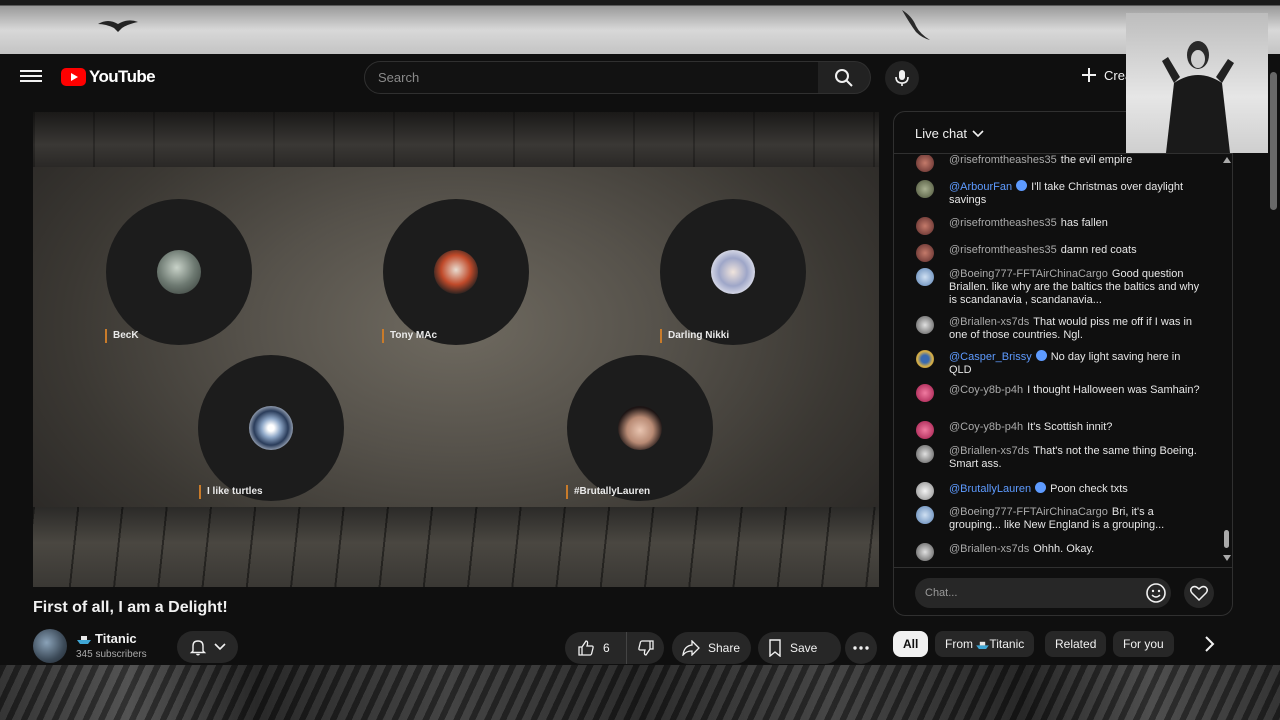  What do you see at coordinates (1064, 549) in the screenshot?
I see `chat-text: Ohhh. Okay.` at bounding box center [1064, 549].